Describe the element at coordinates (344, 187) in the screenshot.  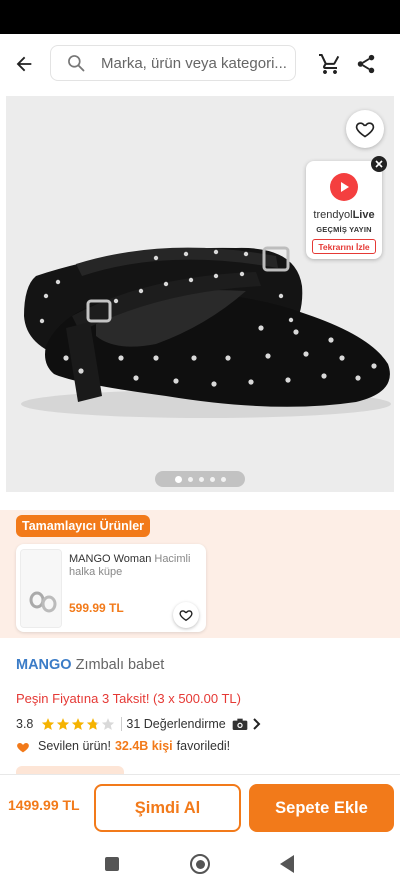
I see `live-play-icon` at that location.